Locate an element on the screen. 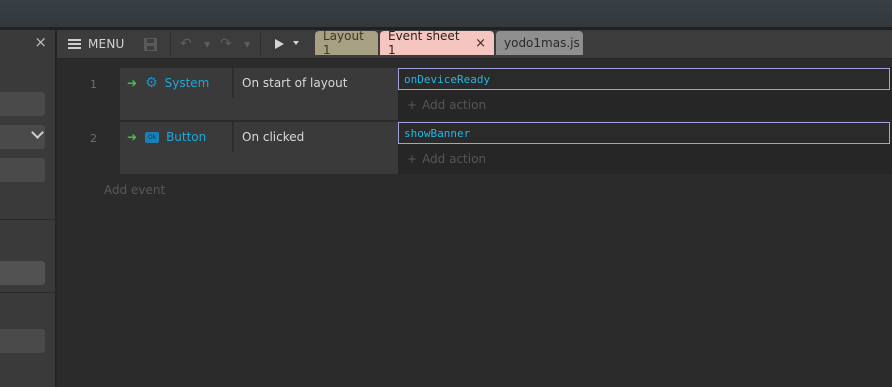  redo-dropdown-icon: ▼ is located at coordinates (247, 44).